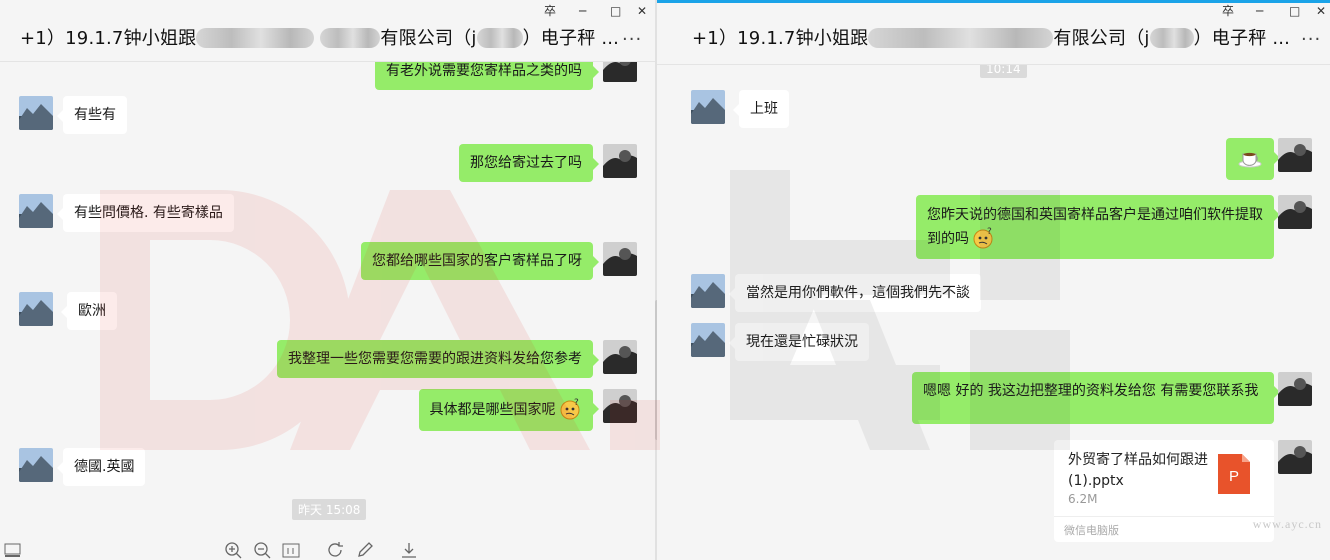 This screenshot has height=560, width=1330. Describe the element at coordinates (1098, 227) in the screenshot. I see `message-out: 您昨天说的德国和英国寄样品客户是通过咱们软件提取到的吗 ?` at that location.